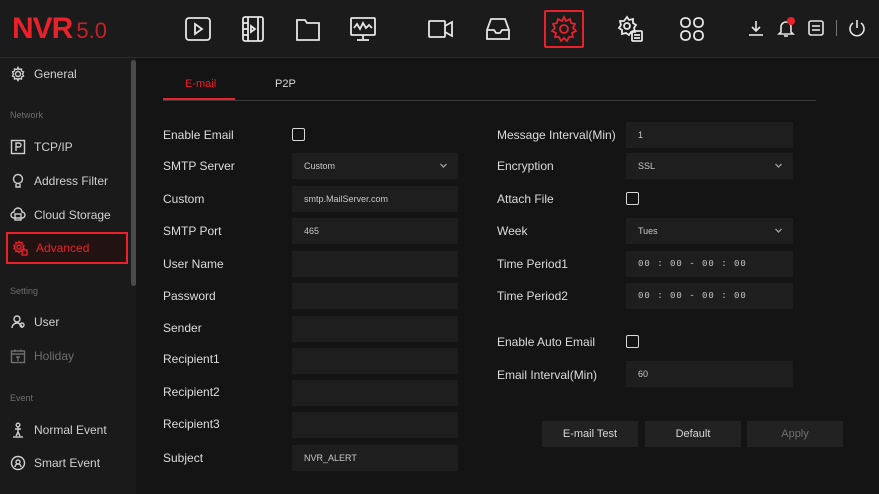  What do you see at coordinates (375, 264) in the screenshot?
I see `user-name-input` at bounding box center [375, 264].